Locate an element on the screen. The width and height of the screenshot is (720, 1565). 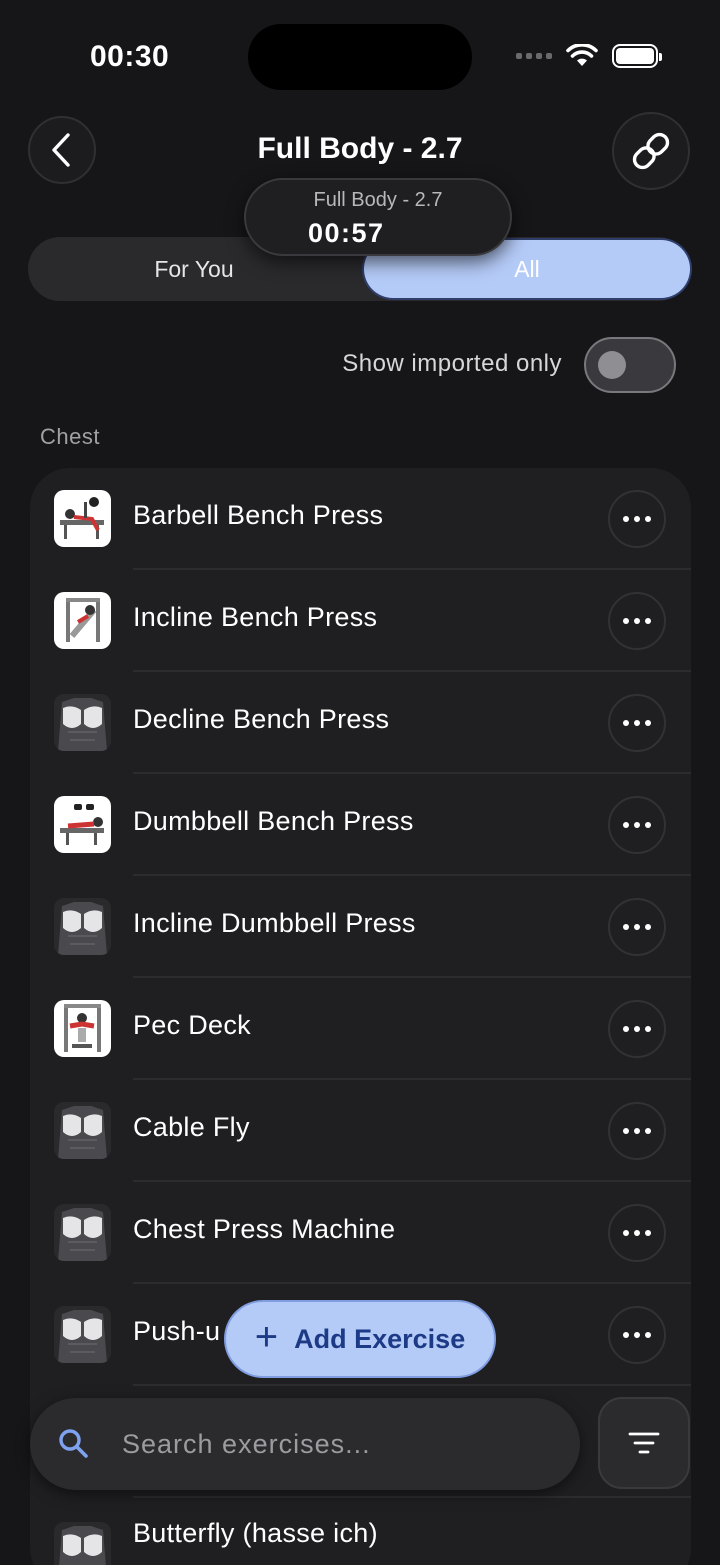
exercise-name: Barbell Bench Press is located at coordinates (258, 515).